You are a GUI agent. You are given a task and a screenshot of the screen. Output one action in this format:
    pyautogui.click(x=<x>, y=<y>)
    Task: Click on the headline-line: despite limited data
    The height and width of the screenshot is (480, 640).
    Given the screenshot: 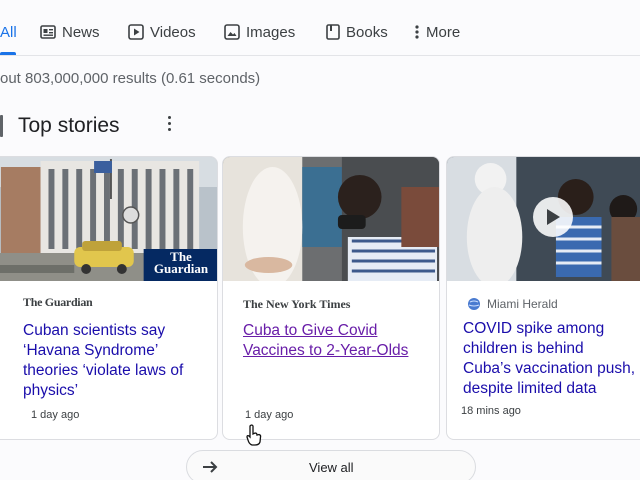 What is the action you would take?
    pyautogui.click(x=530, y=388)
    